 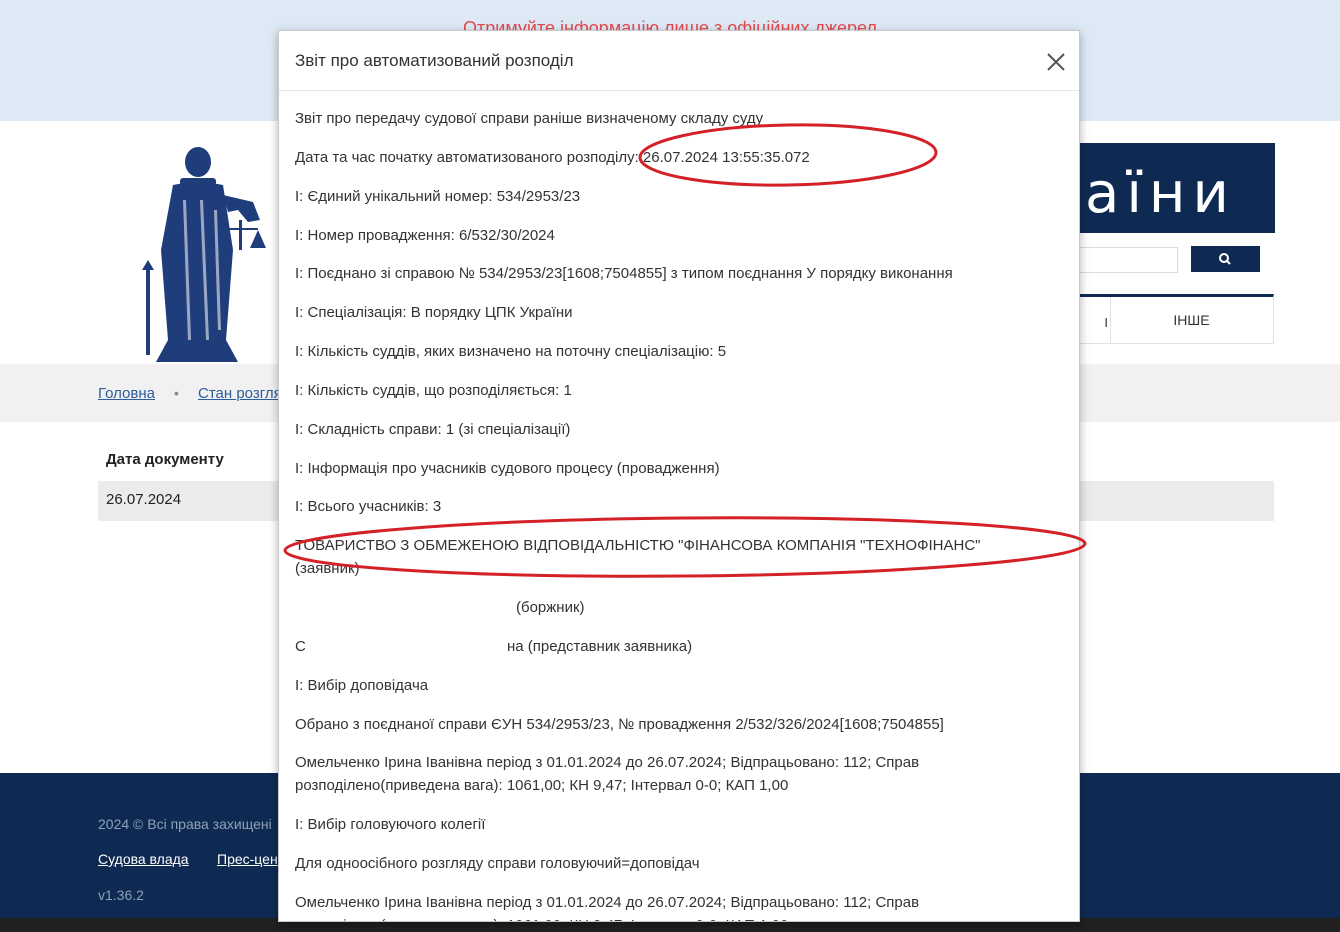 I want to click on breadcrumb-home-link: Головна, so click(x=126, y=393).